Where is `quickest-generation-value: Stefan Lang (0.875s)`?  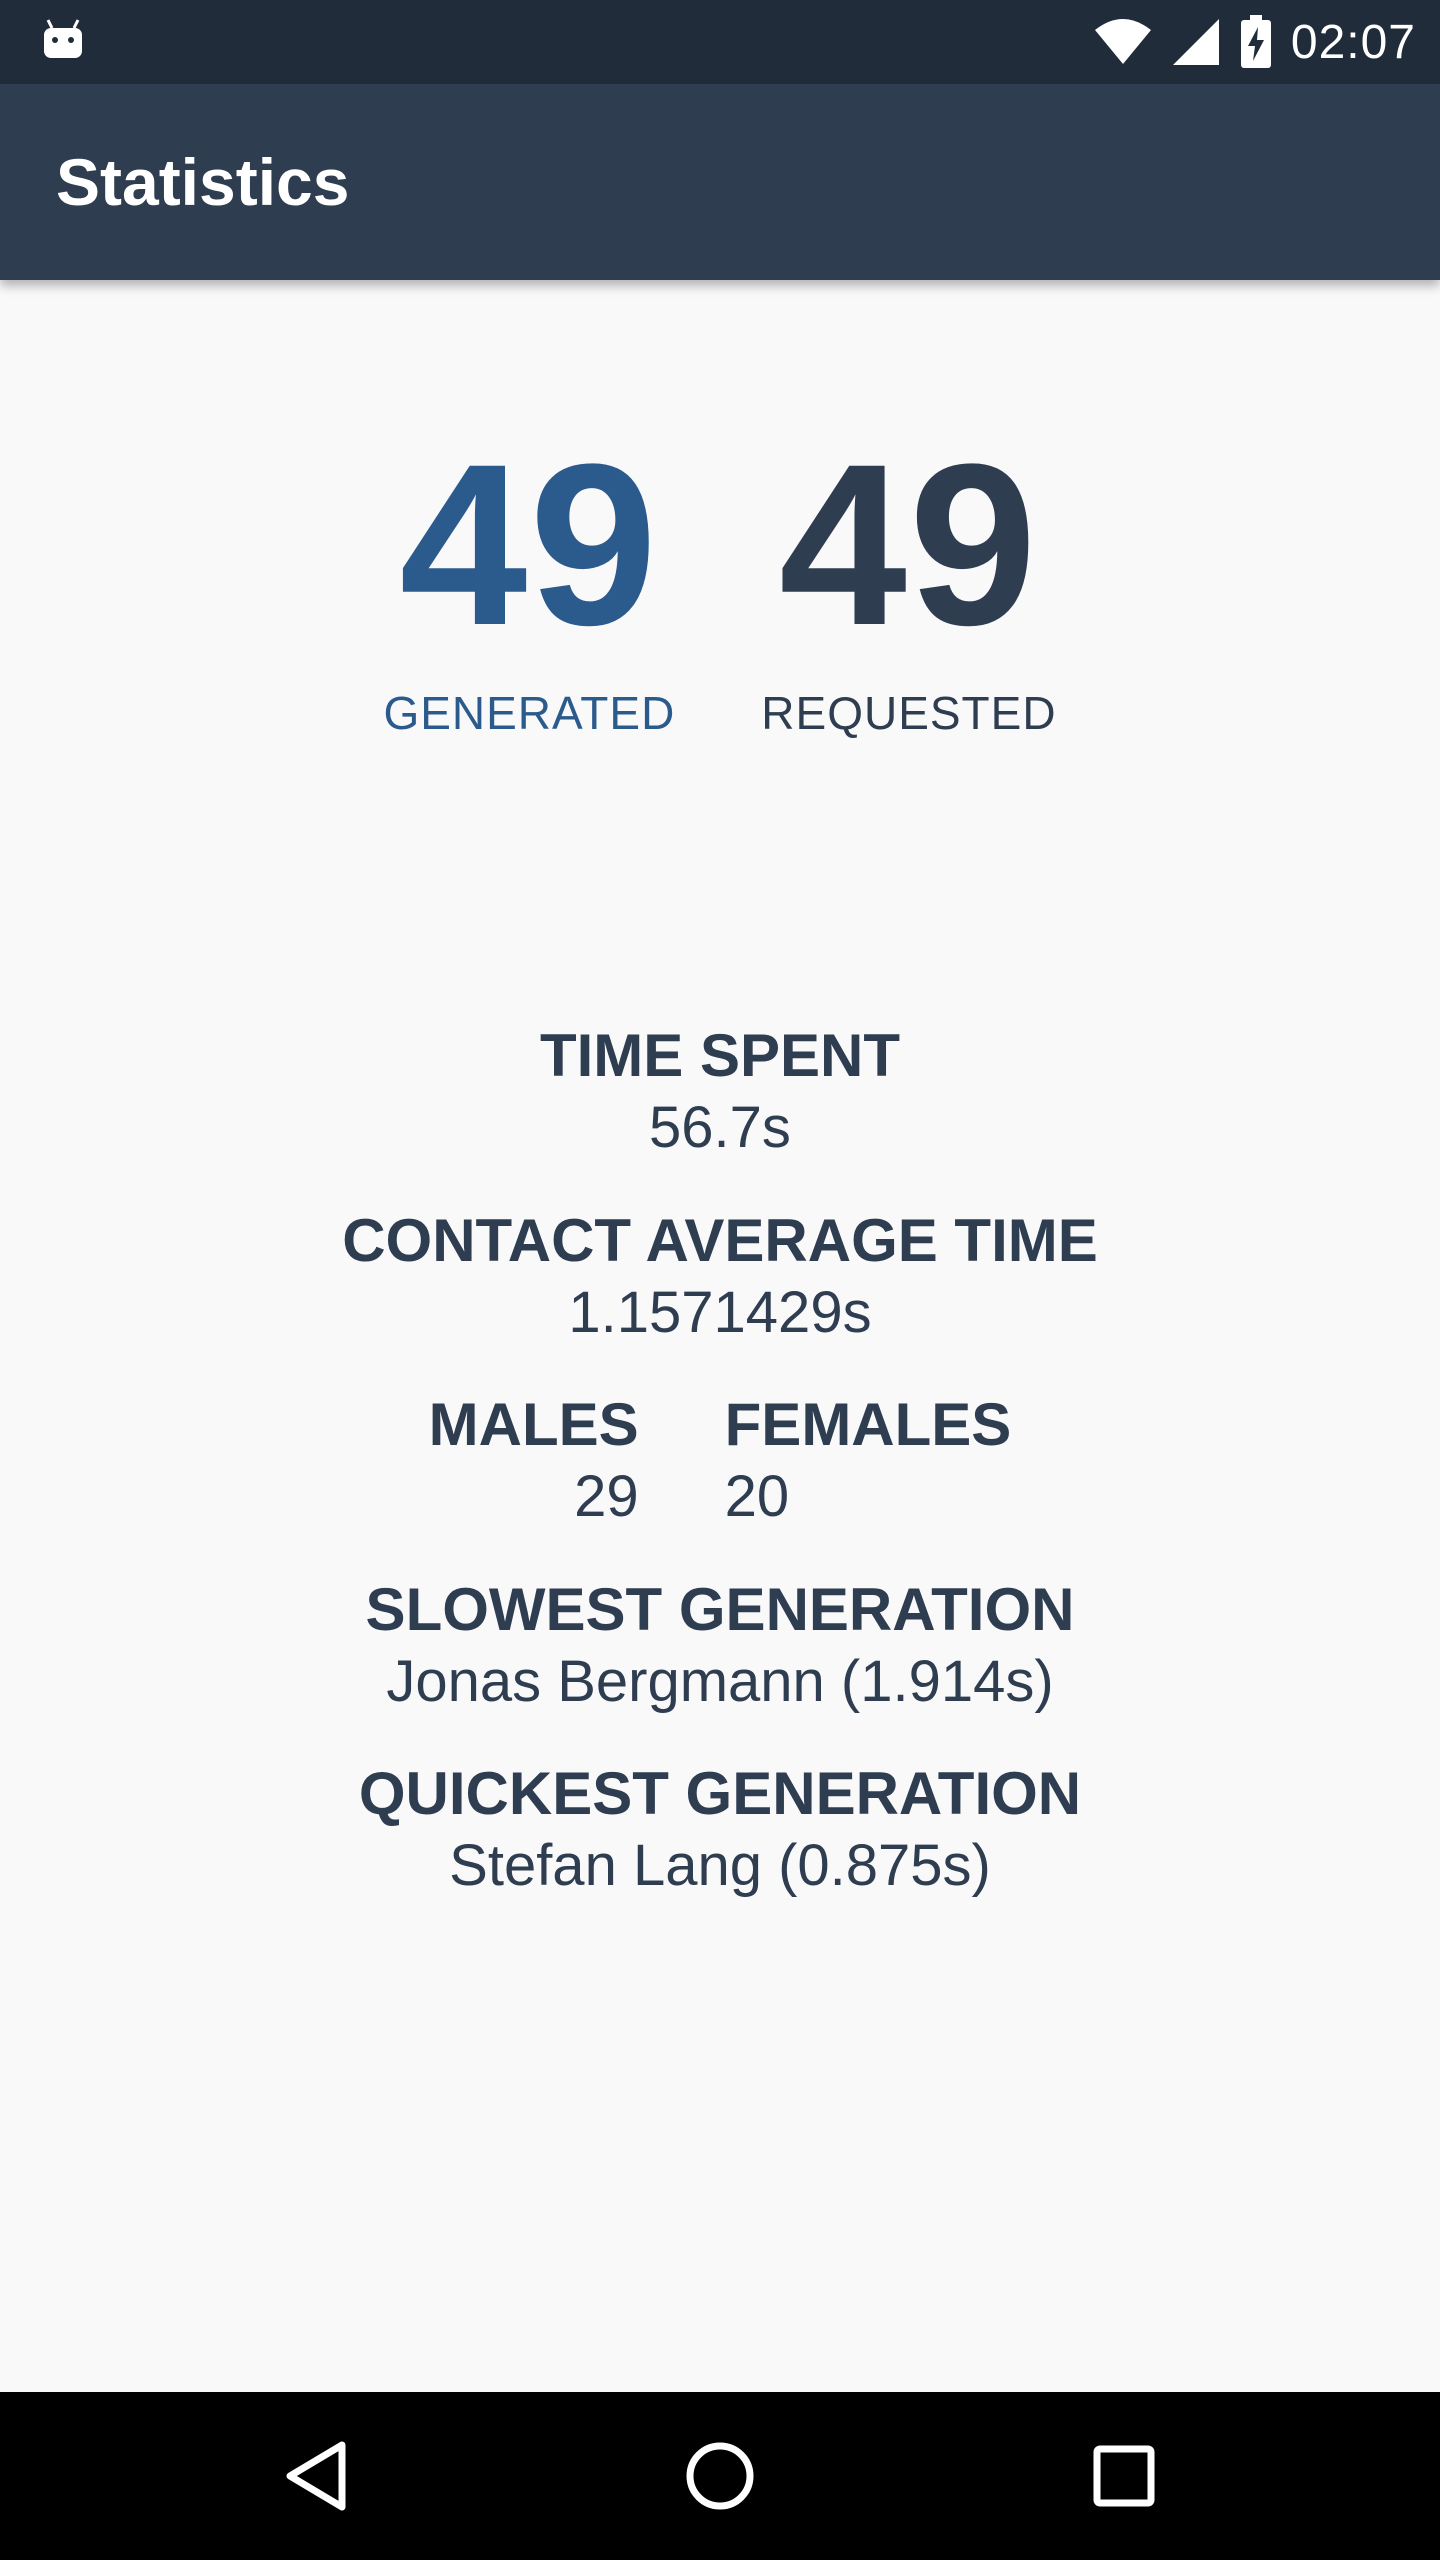
quickest-generation-value: Stefan Lang (0.875s) is located at coordinates (720, 1865).